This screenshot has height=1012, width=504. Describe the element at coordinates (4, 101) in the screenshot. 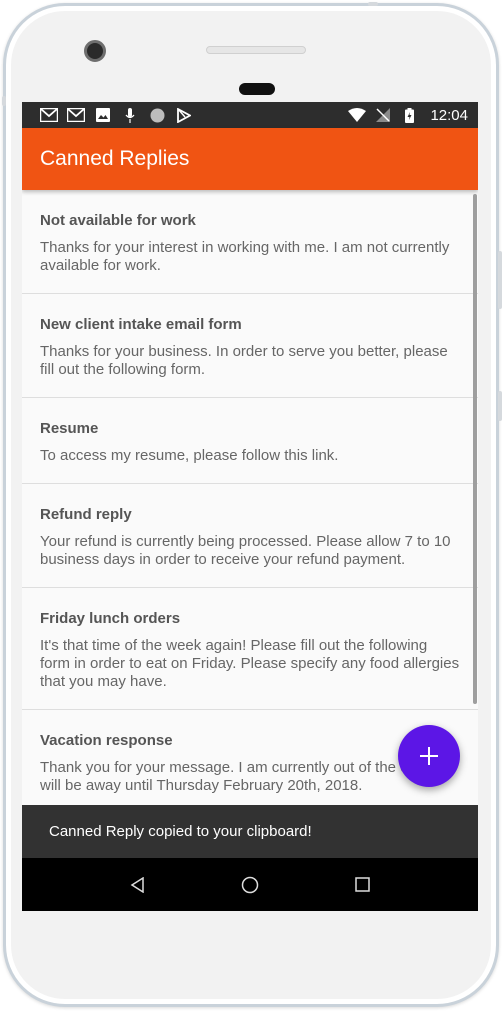

I see `power-button` at that location.